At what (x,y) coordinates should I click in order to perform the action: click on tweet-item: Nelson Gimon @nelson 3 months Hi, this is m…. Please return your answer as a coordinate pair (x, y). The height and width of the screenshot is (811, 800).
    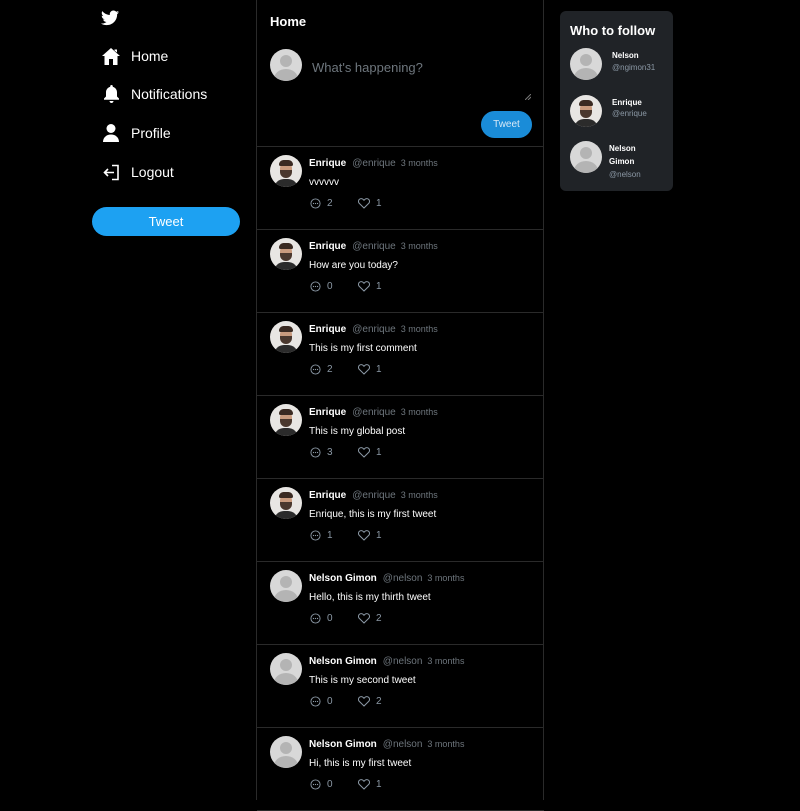
    Looking at the image, I should click on (400, 769).